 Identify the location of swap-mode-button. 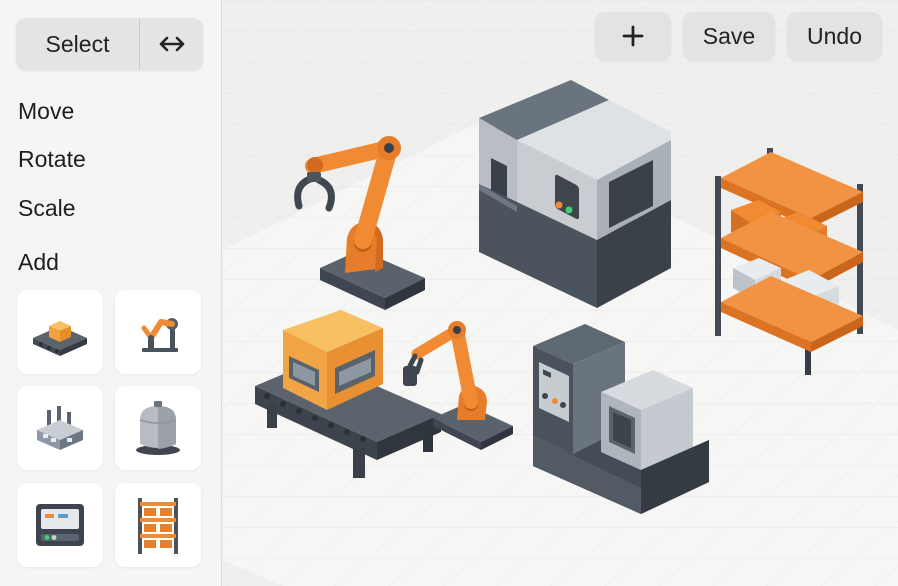
(171, 44).